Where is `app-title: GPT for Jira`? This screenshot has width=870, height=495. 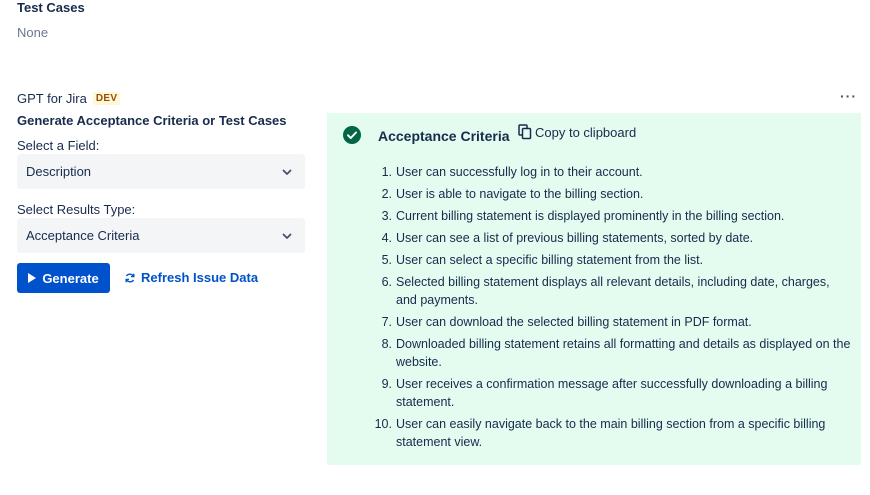 app-title: GPT for Jira is located at coordinates (52, 98).